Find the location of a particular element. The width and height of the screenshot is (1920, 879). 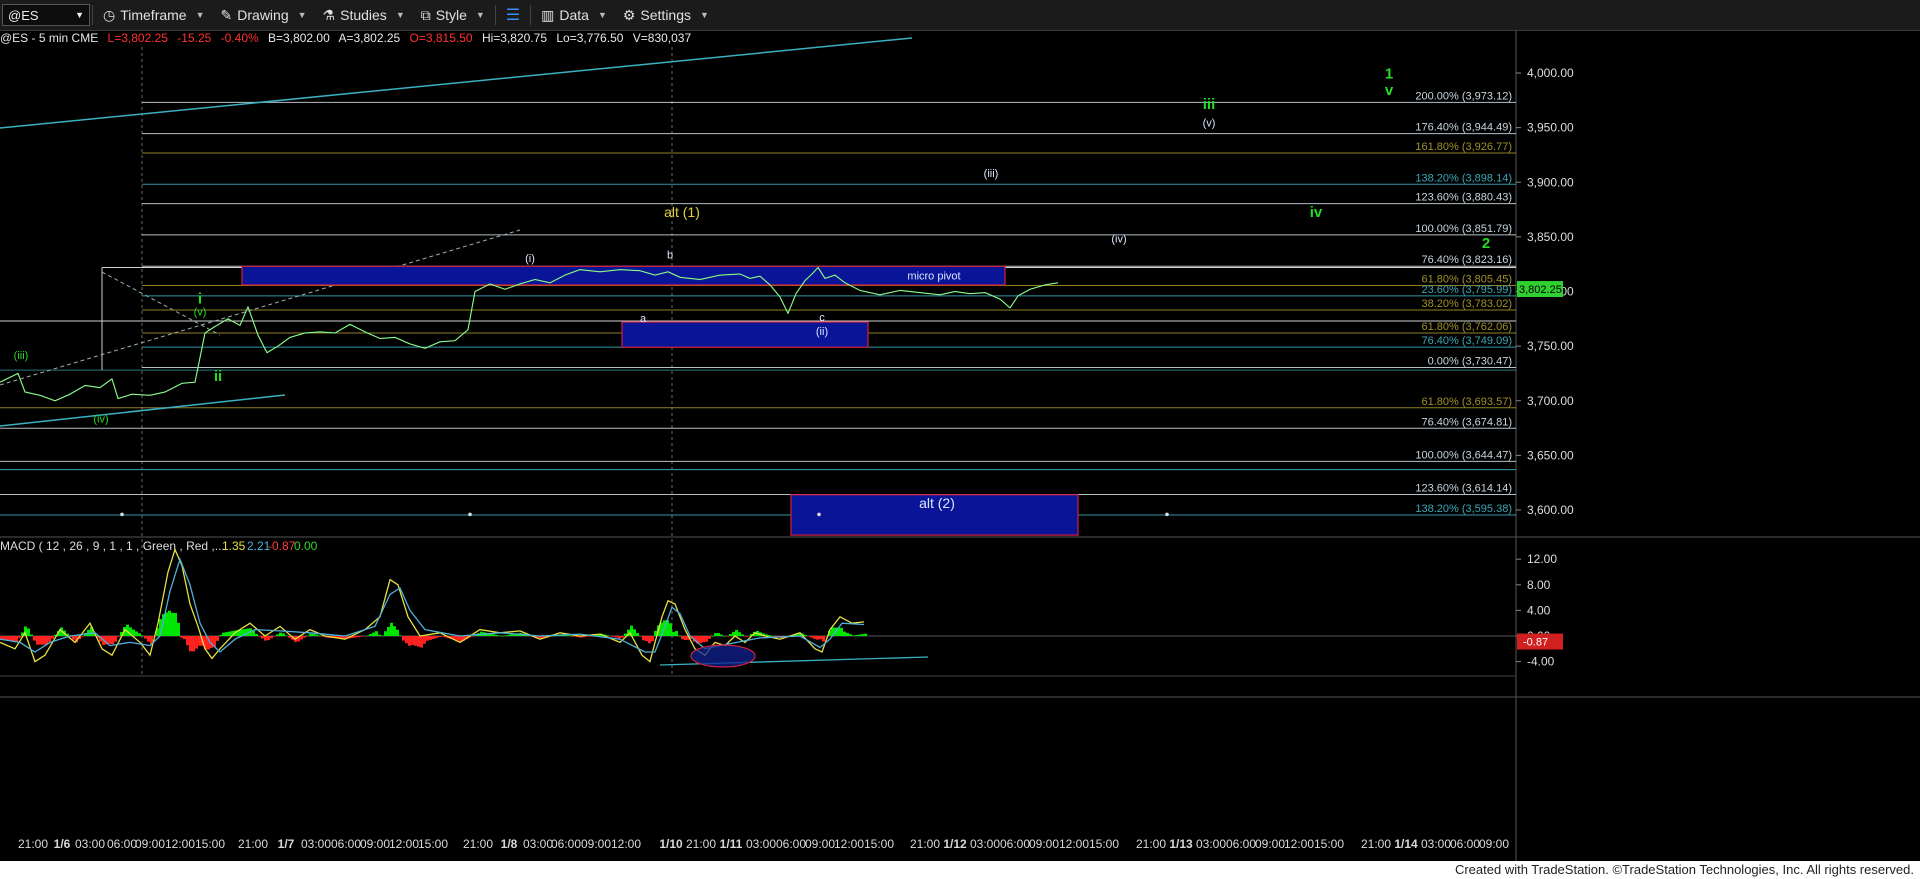

drawing-label: Drawing is located at coordinates (263, 15).